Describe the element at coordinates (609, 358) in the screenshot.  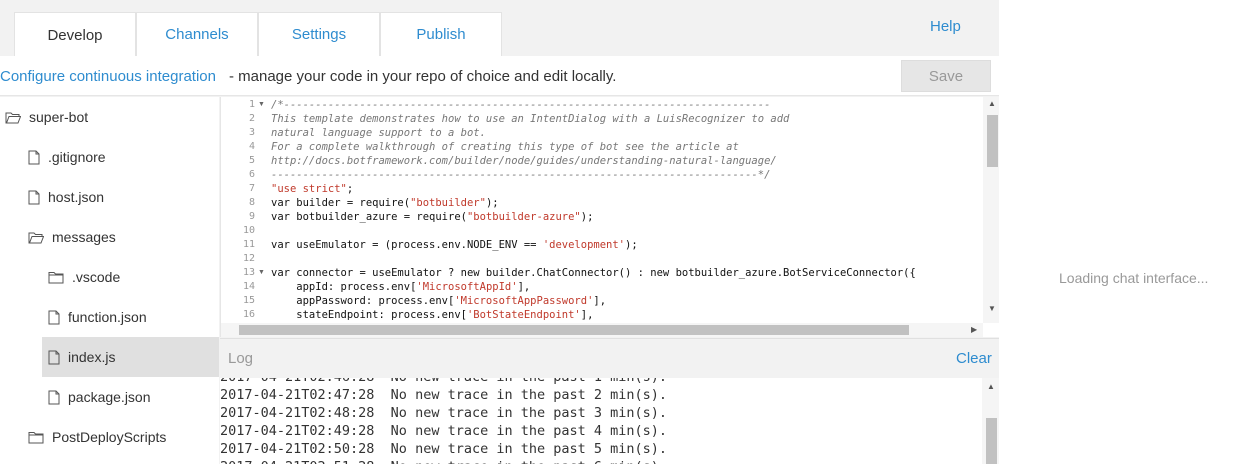
I see `log-header: Log Clear` at that location.